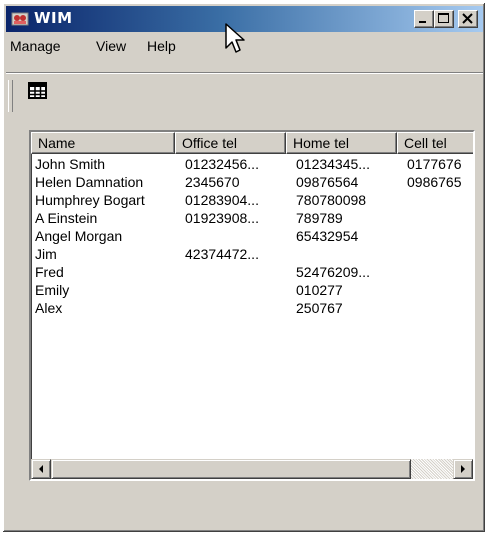  What do you see at coordinates (435, 143) in the screenshot?
I see `column-header-cell-tel: Cell tel` at bounding box center [435, 143].